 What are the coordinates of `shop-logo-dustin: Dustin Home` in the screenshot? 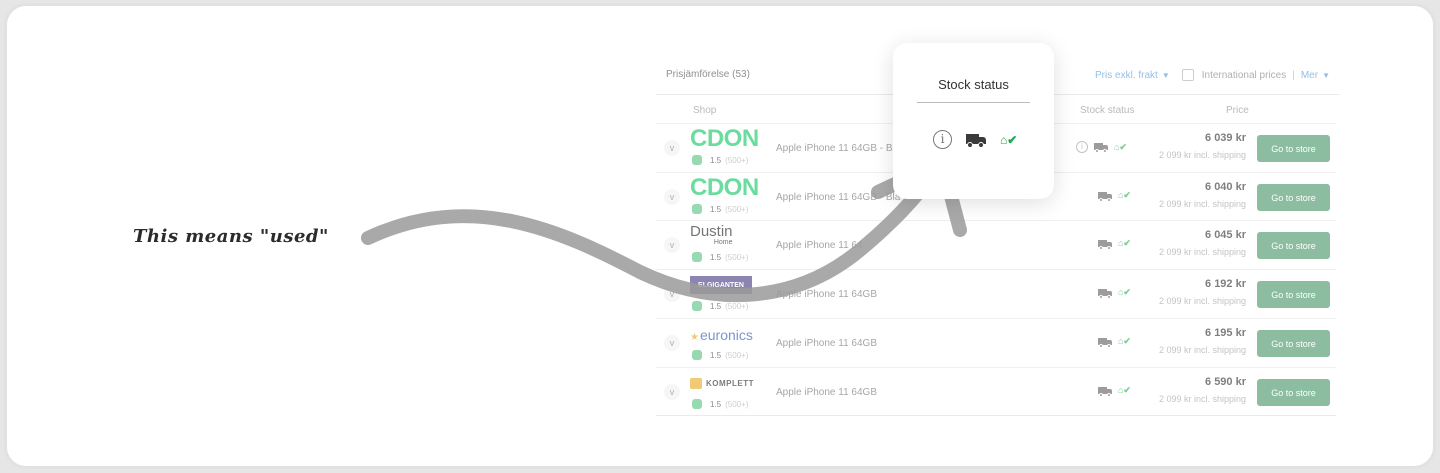 It's located at (711, 235).